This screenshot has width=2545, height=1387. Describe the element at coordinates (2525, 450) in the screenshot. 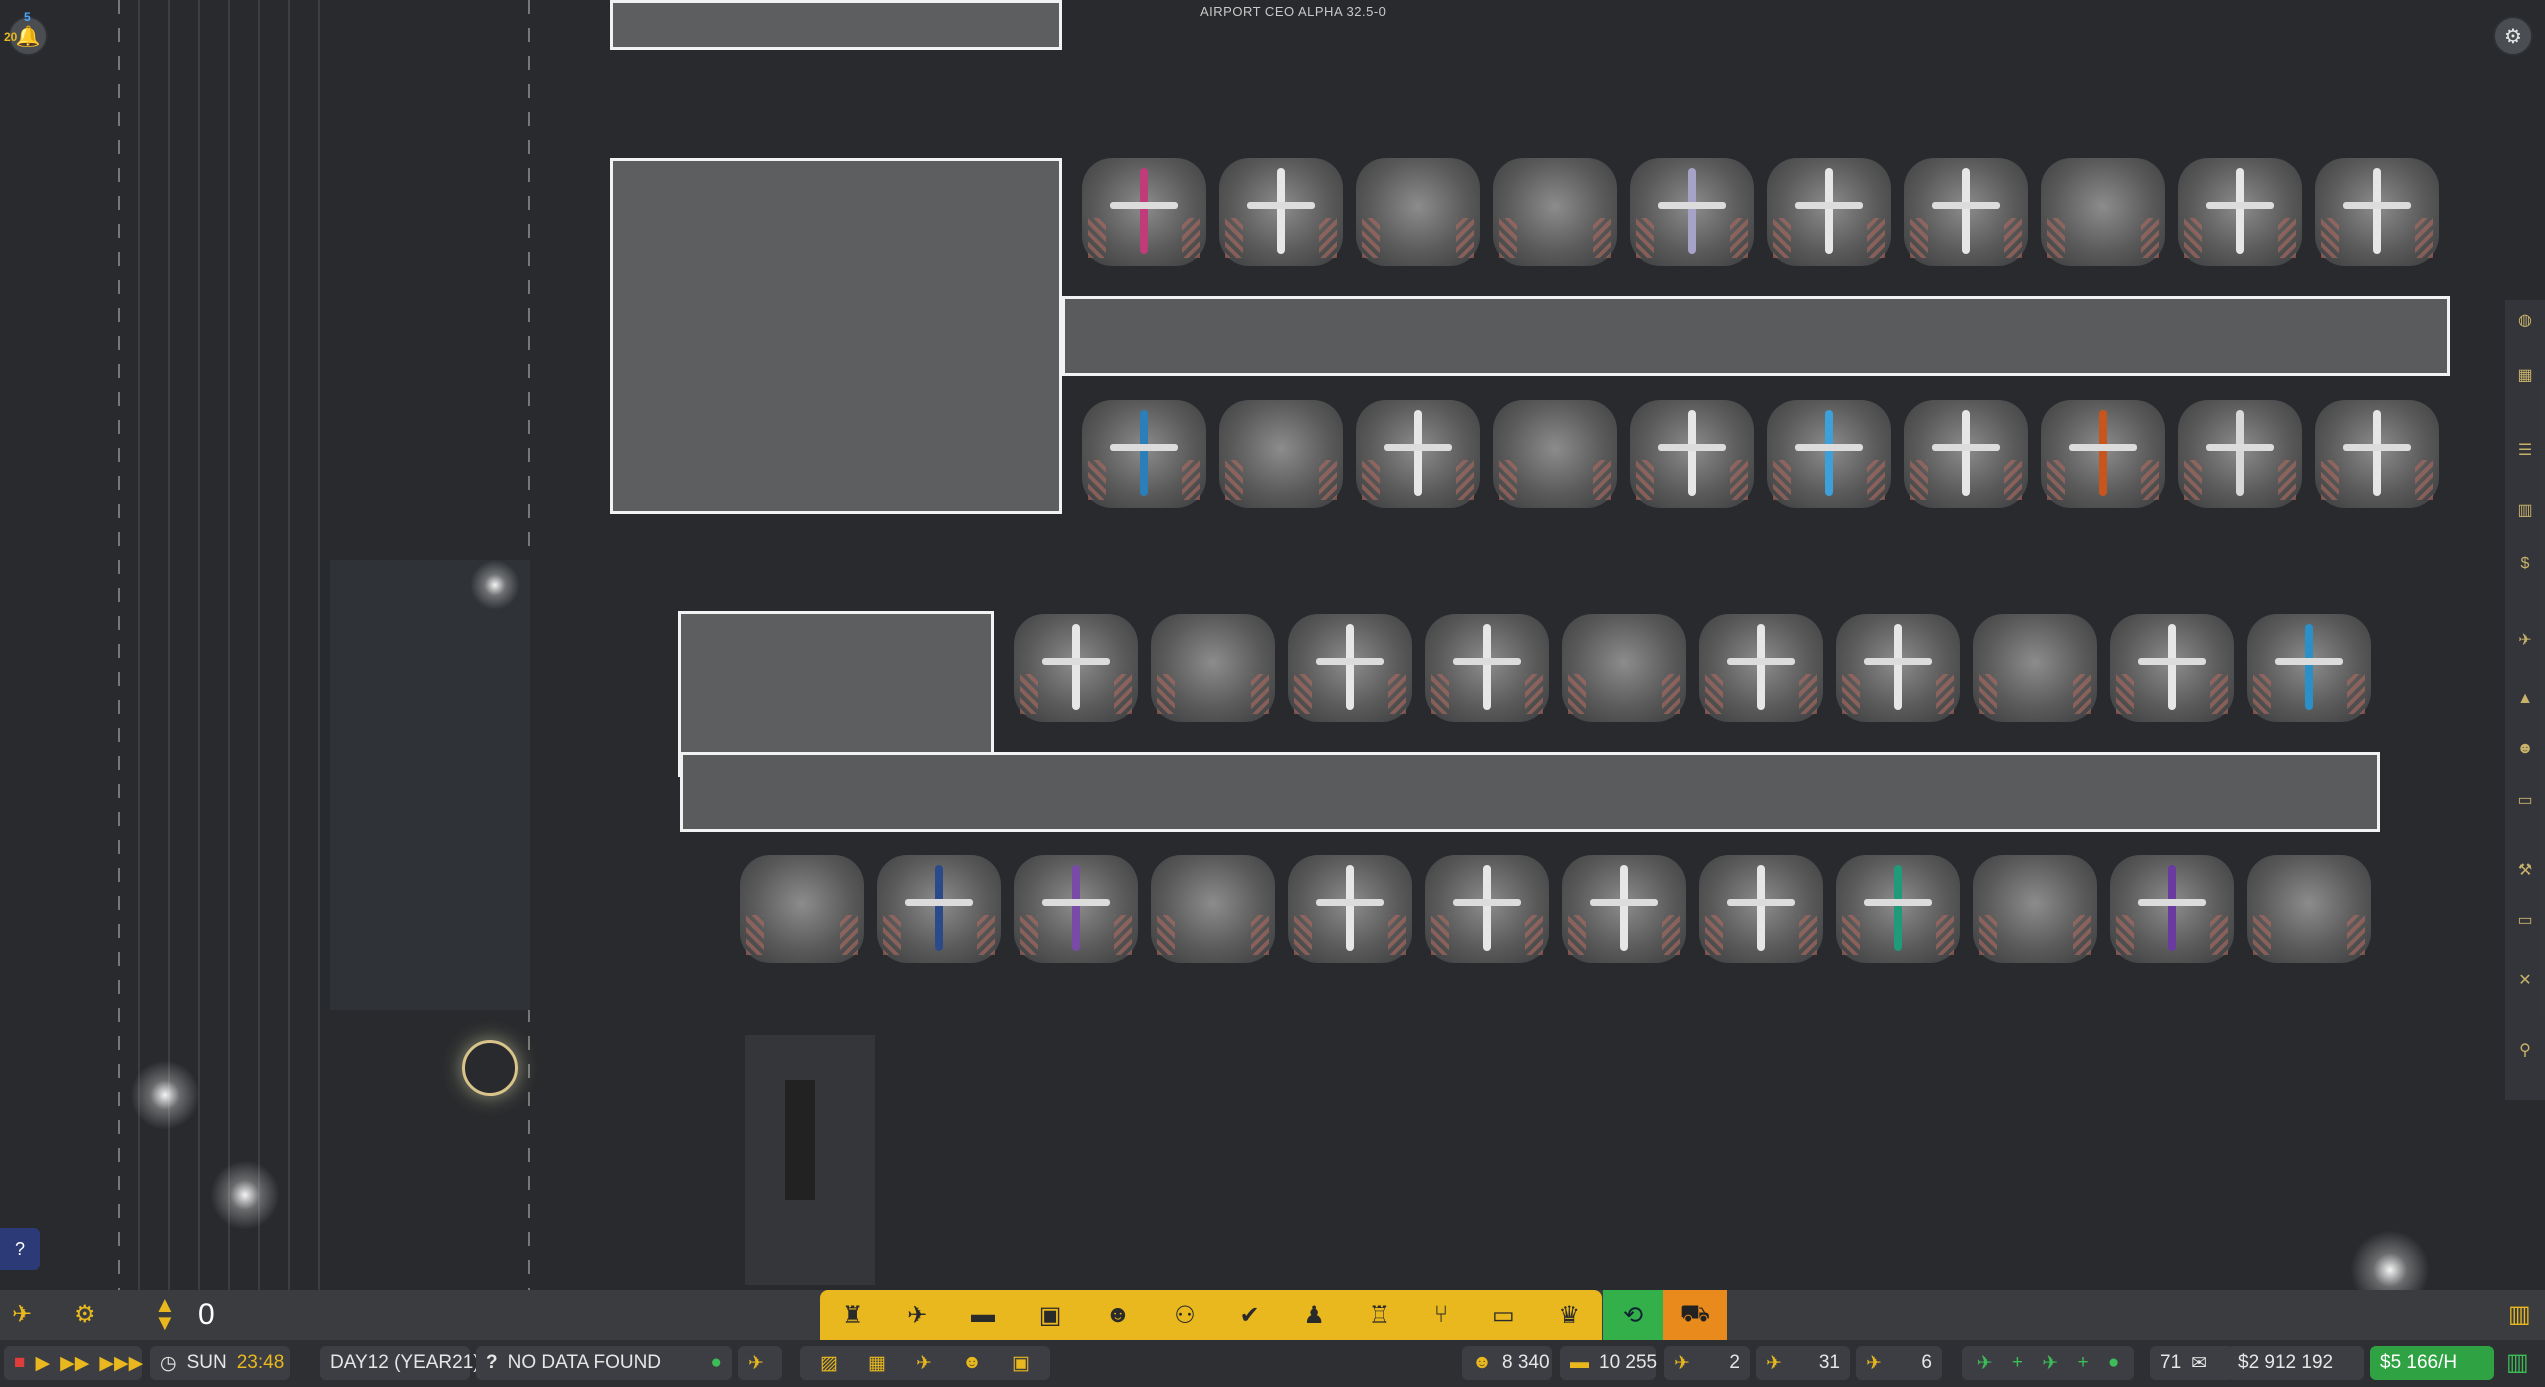

I see `list-icon: ☰` at that location.